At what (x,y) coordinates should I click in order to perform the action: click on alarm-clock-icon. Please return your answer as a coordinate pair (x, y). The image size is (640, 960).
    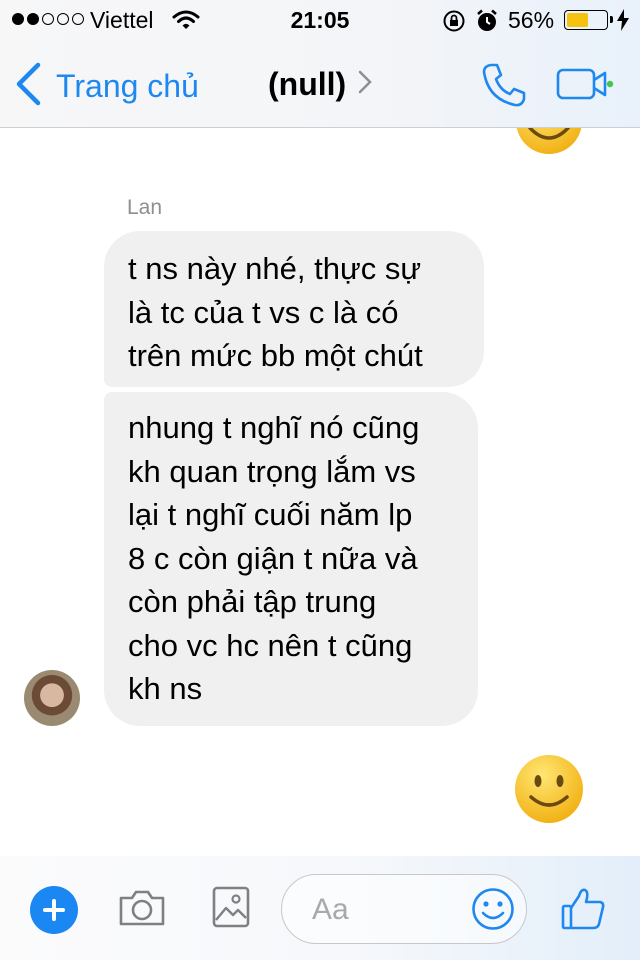
    Looking at the image, I should click on (487, 23).